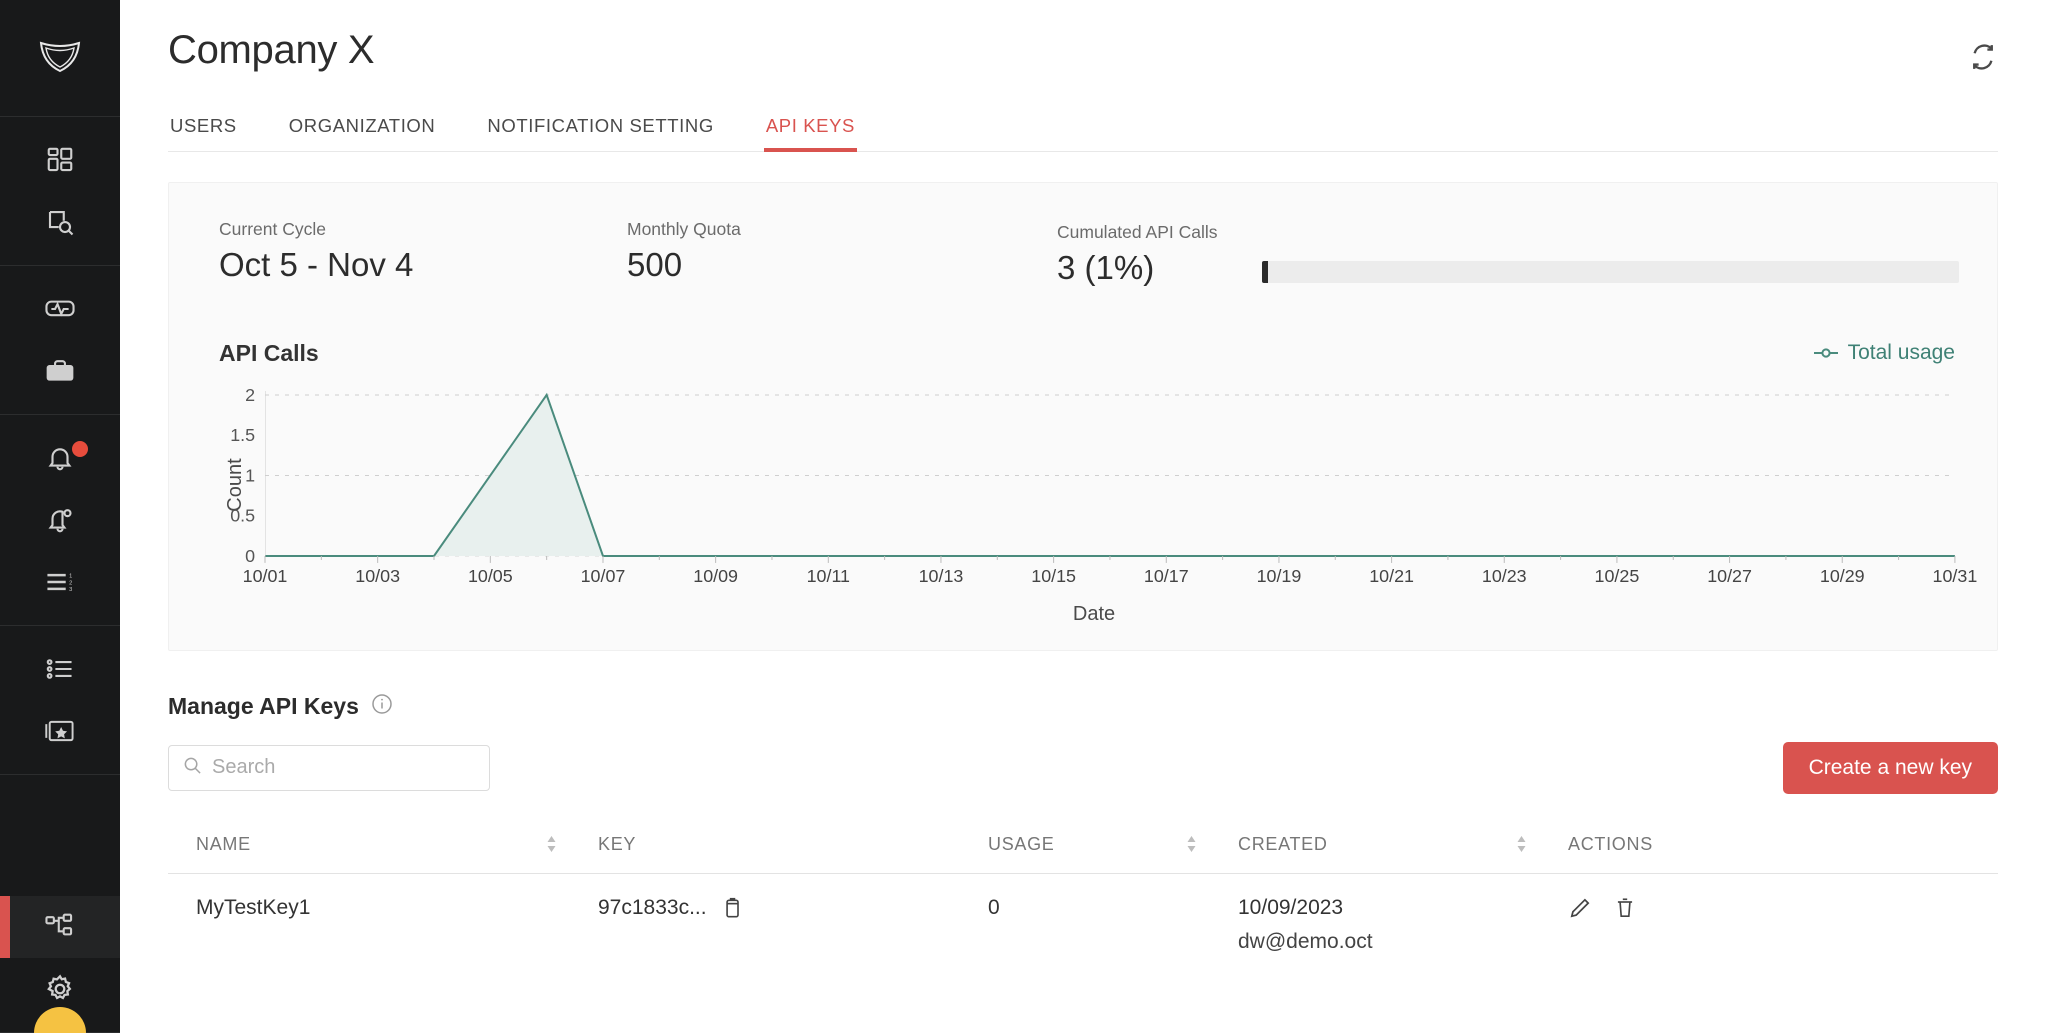 This screenshot has height=1033, width=2046. What do you see at coordinates (1021, 843) in the screenshot?
I see `column-label-usage: USAGE` at bounding box center [1021, 843].